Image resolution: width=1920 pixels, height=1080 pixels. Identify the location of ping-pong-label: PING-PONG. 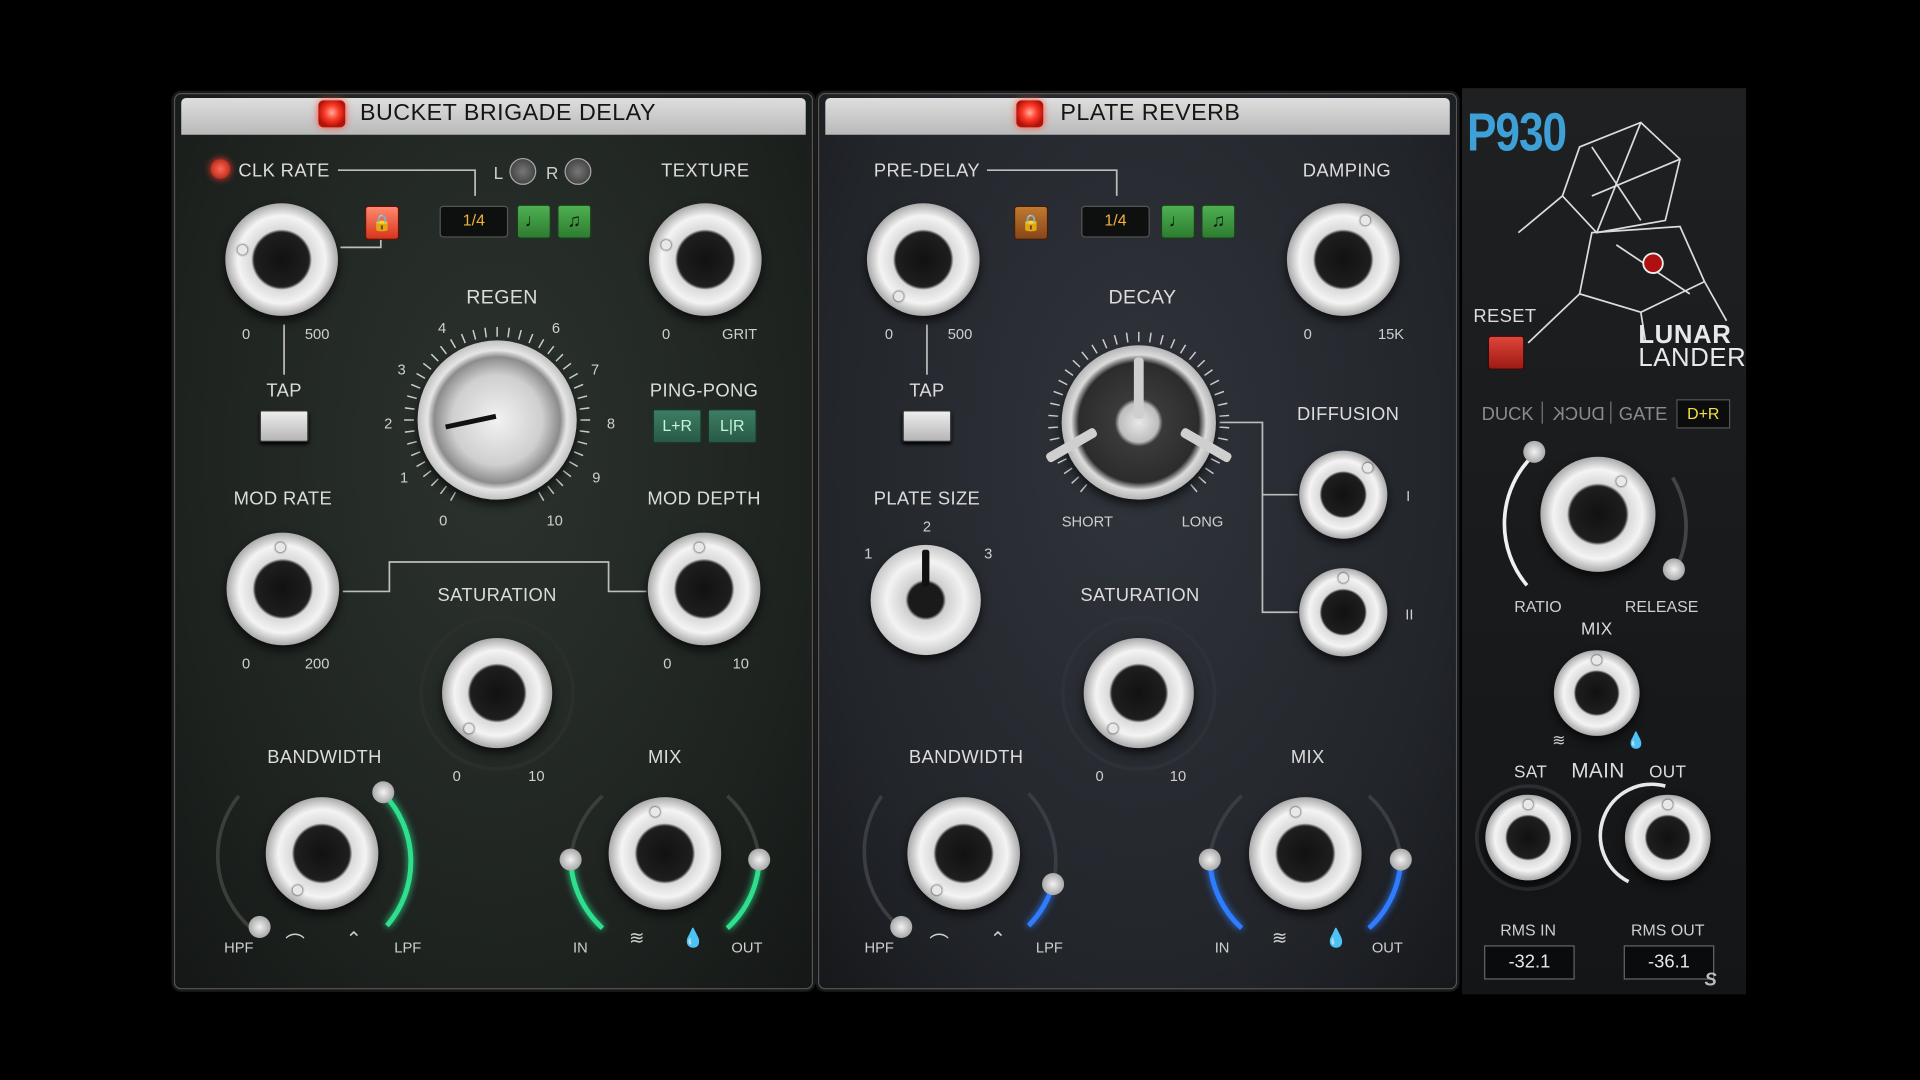
(704, 391).